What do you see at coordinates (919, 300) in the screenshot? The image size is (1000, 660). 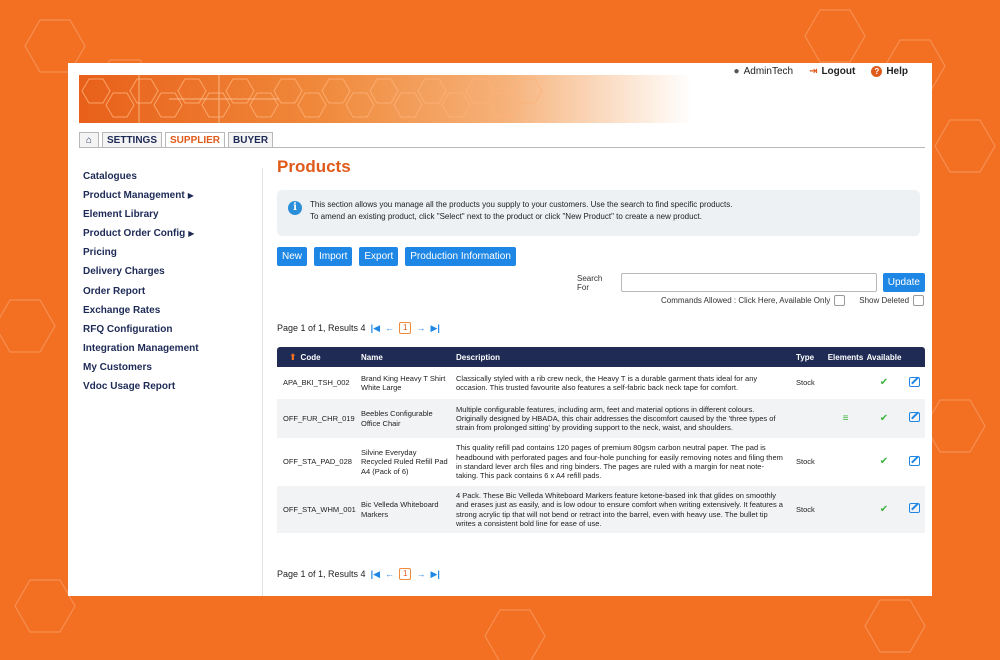 I see `show-deleted-checkbox` at bounding box center [919, 300].